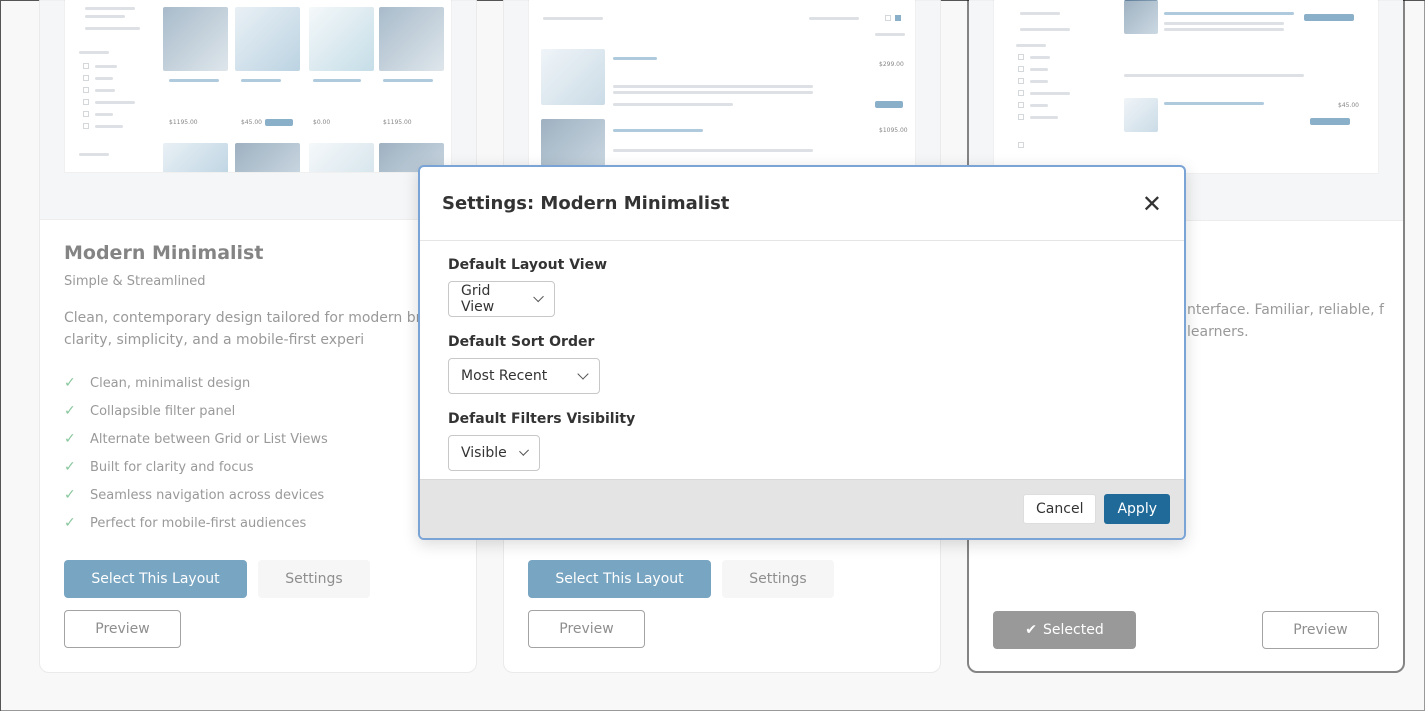 The height and width of the screenshot is (711, 1425). What do you see at coordinates (1060, 509) in the screenshot?
I see `cancel-button: Cancel` at bounding box center [1060, 509].